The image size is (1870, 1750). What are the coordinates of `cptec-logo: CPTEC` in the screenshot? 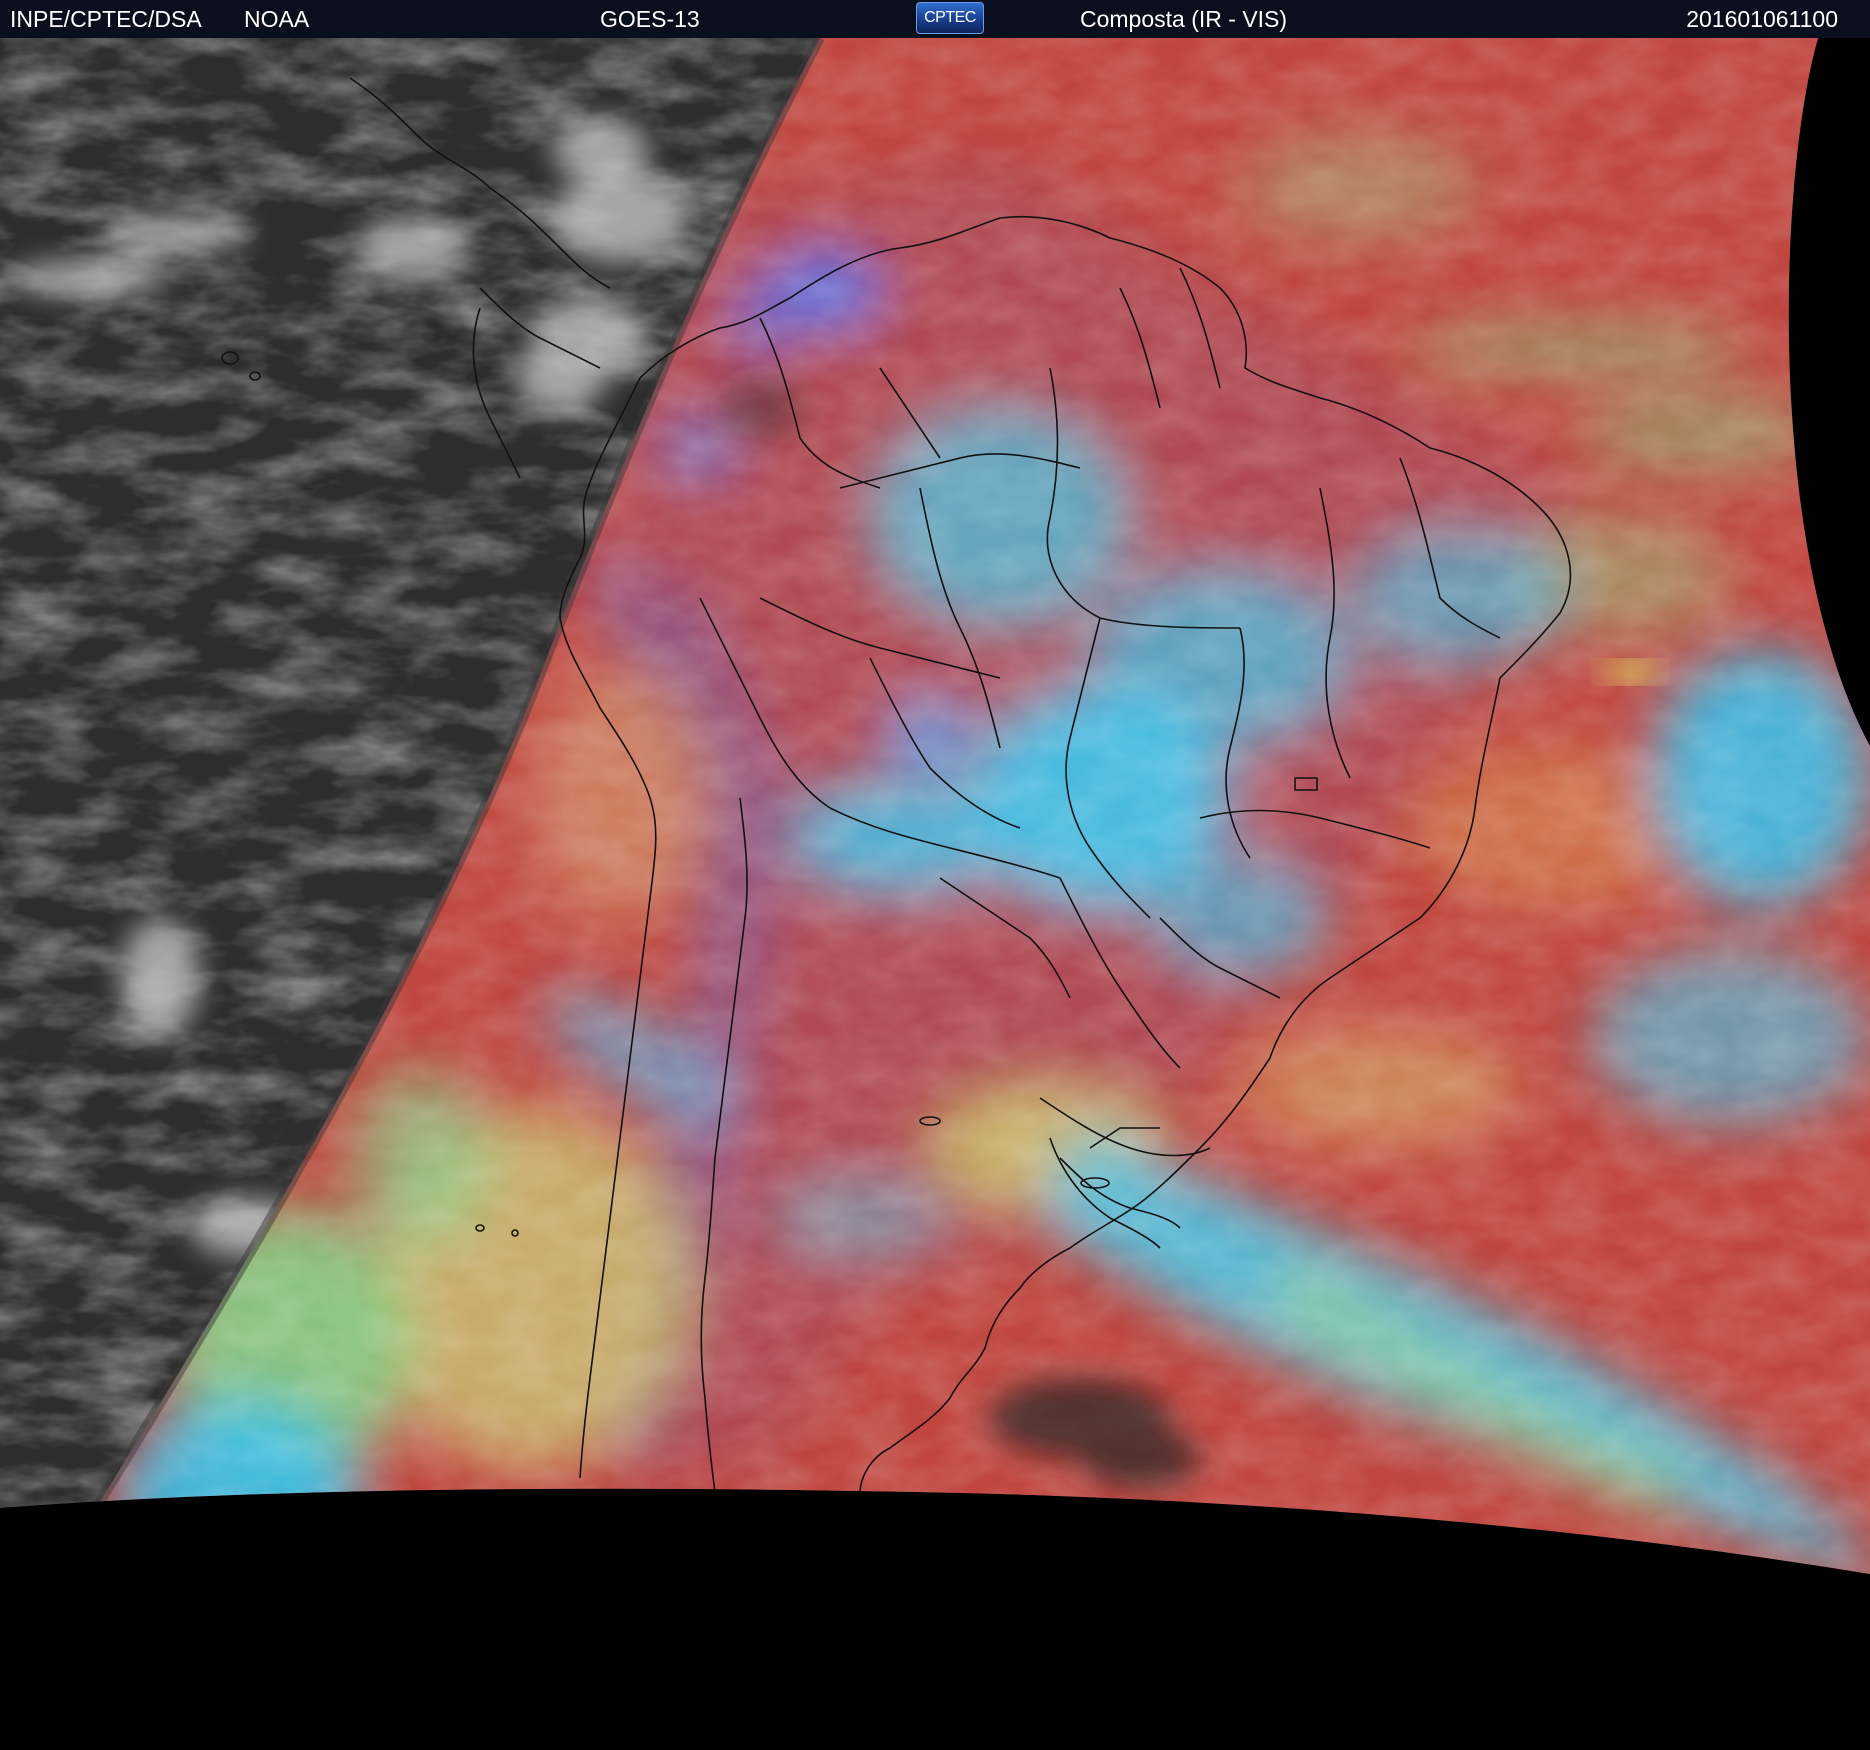 It's located at (950, 18).